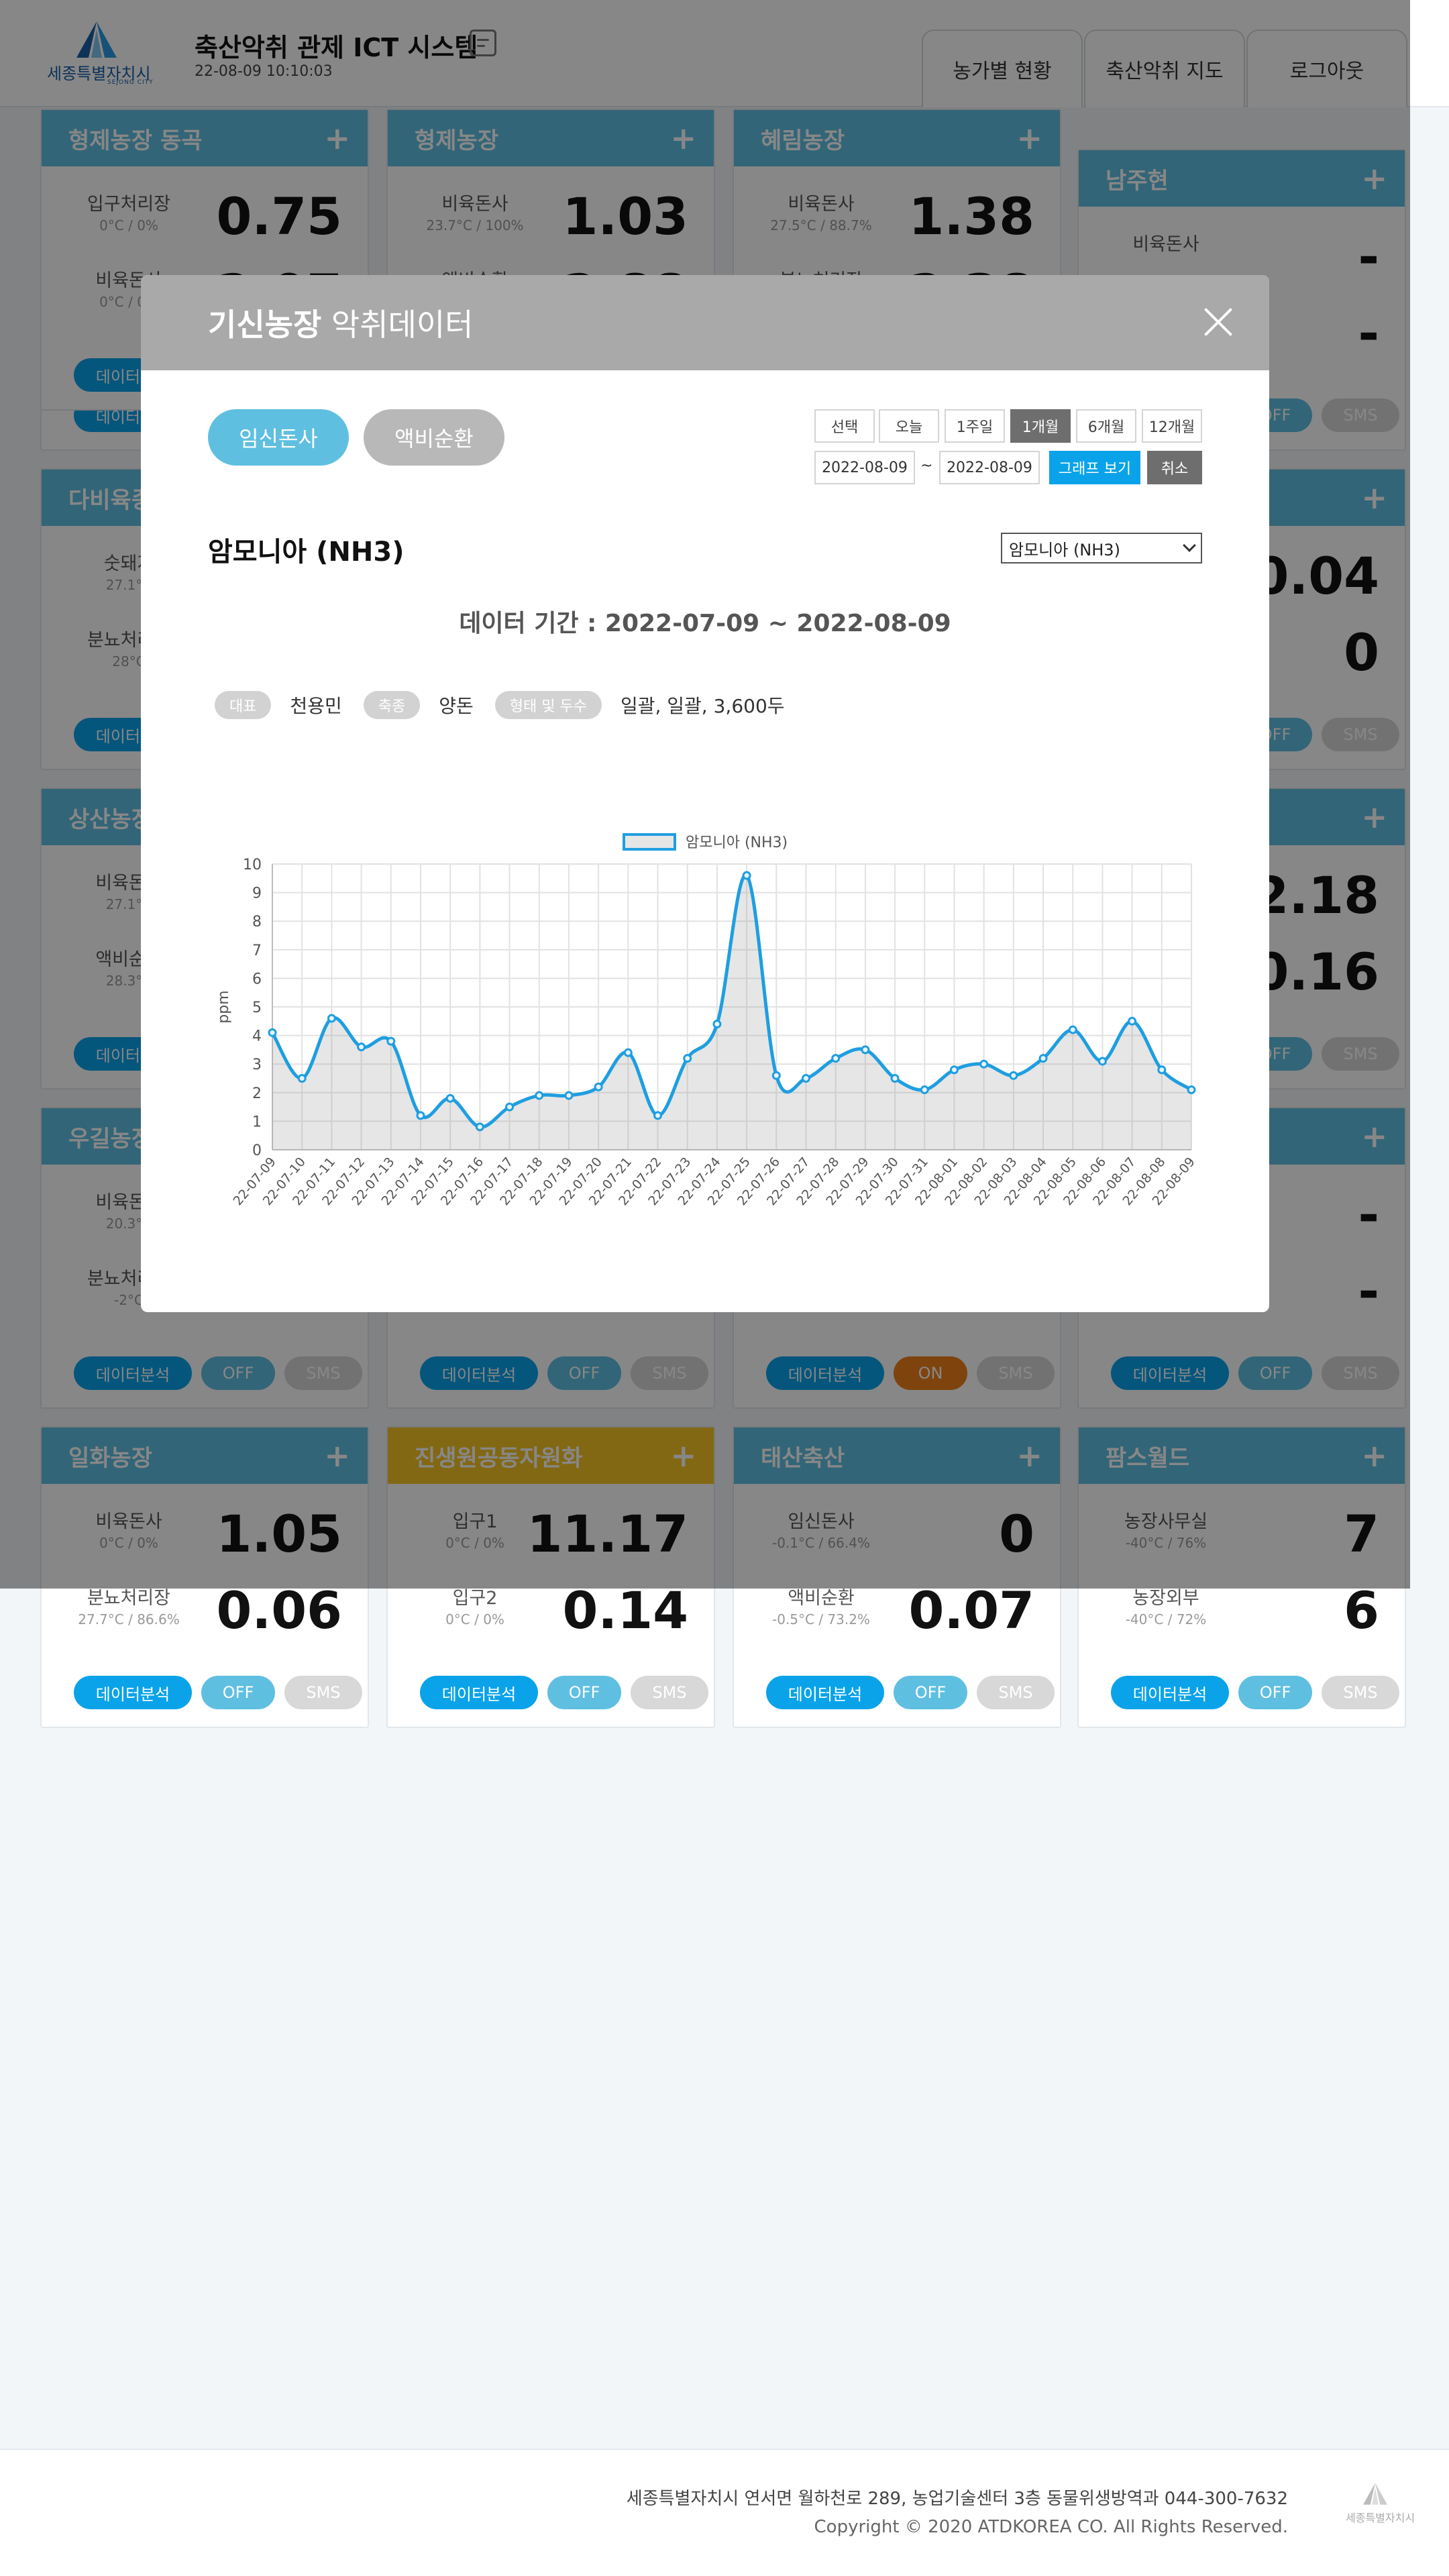 The image size is (1449, 2576). What do you see at coordinates (257, 1093) in the screenshot?
I see `y-tick-label: 2` at bounding box center [257, 1093].